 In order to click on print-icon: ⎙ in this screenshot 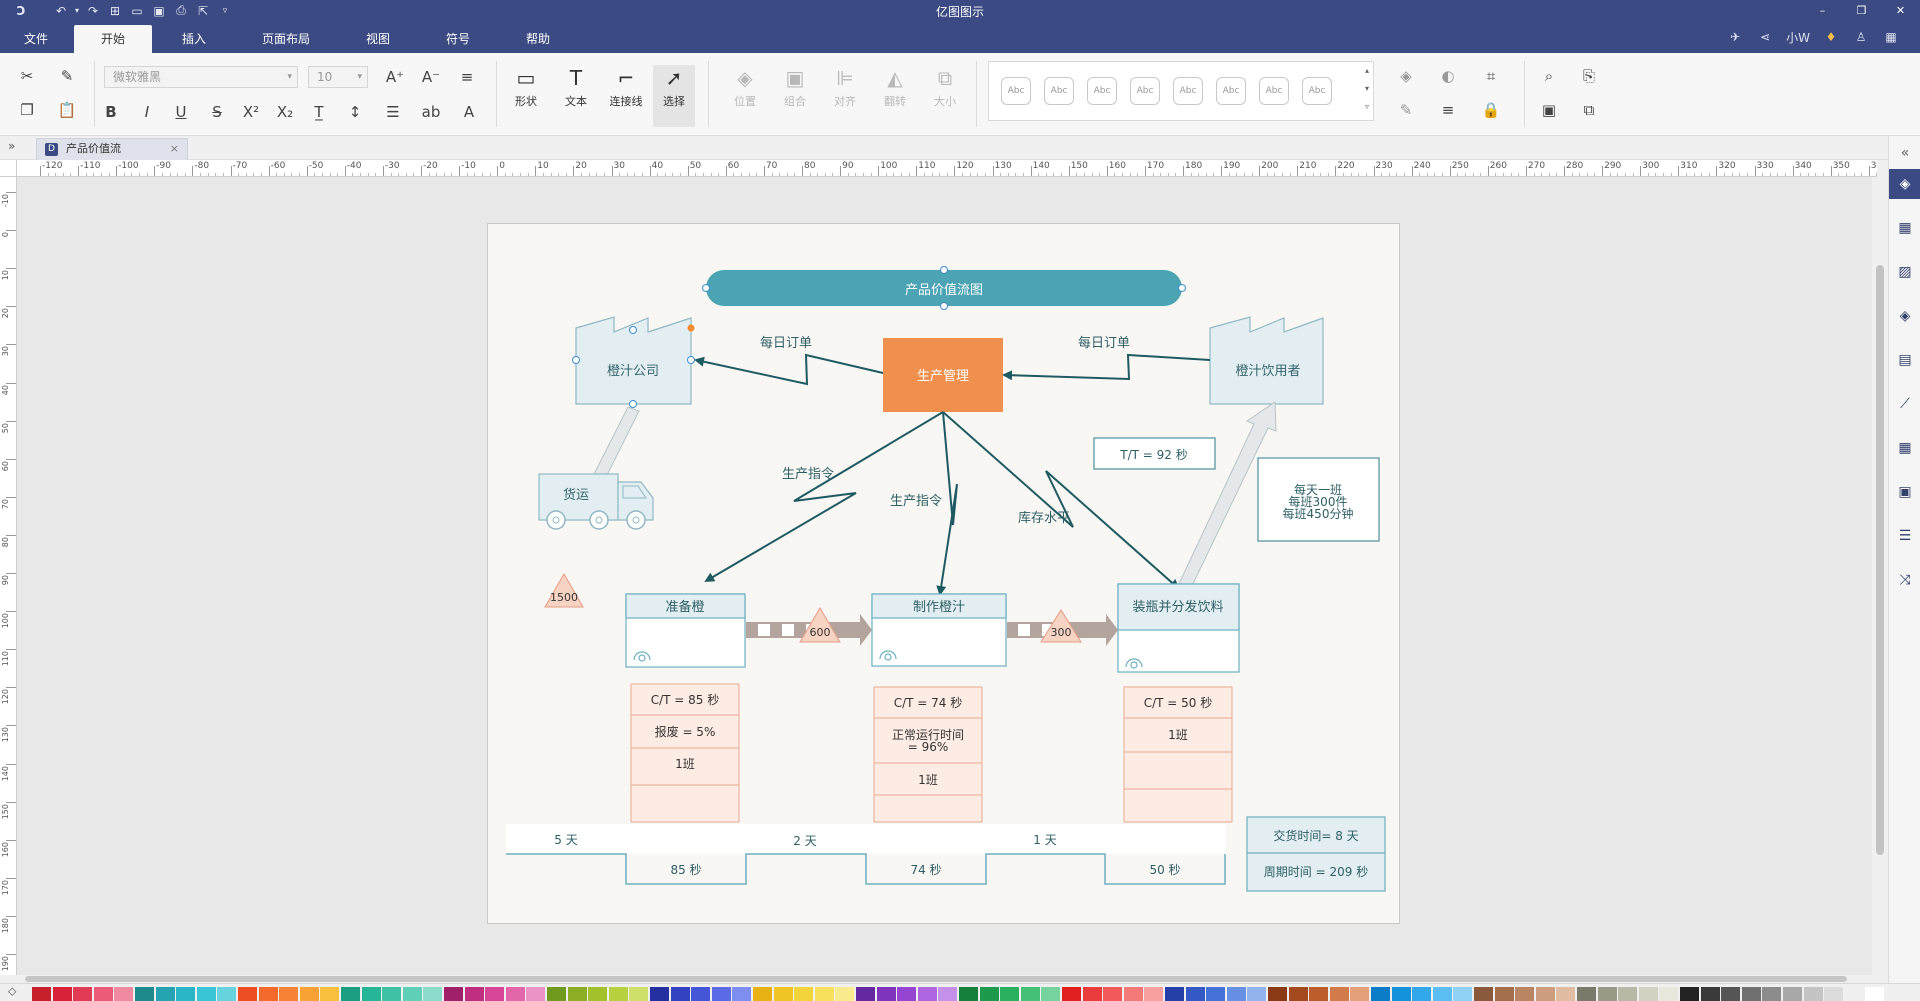, I will do `click(181, 10)`.